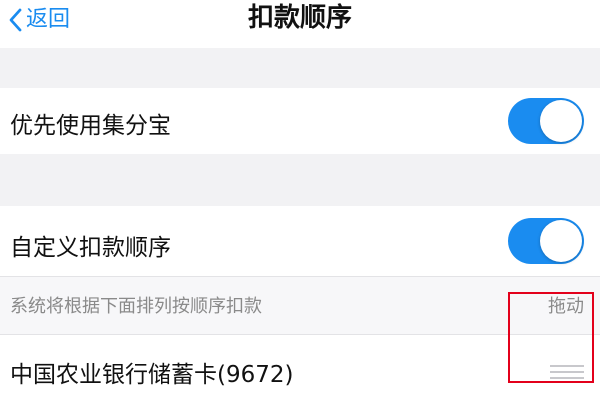  I want to click on navigation-bar: 返回 扣款顺序, so click(300, 24).